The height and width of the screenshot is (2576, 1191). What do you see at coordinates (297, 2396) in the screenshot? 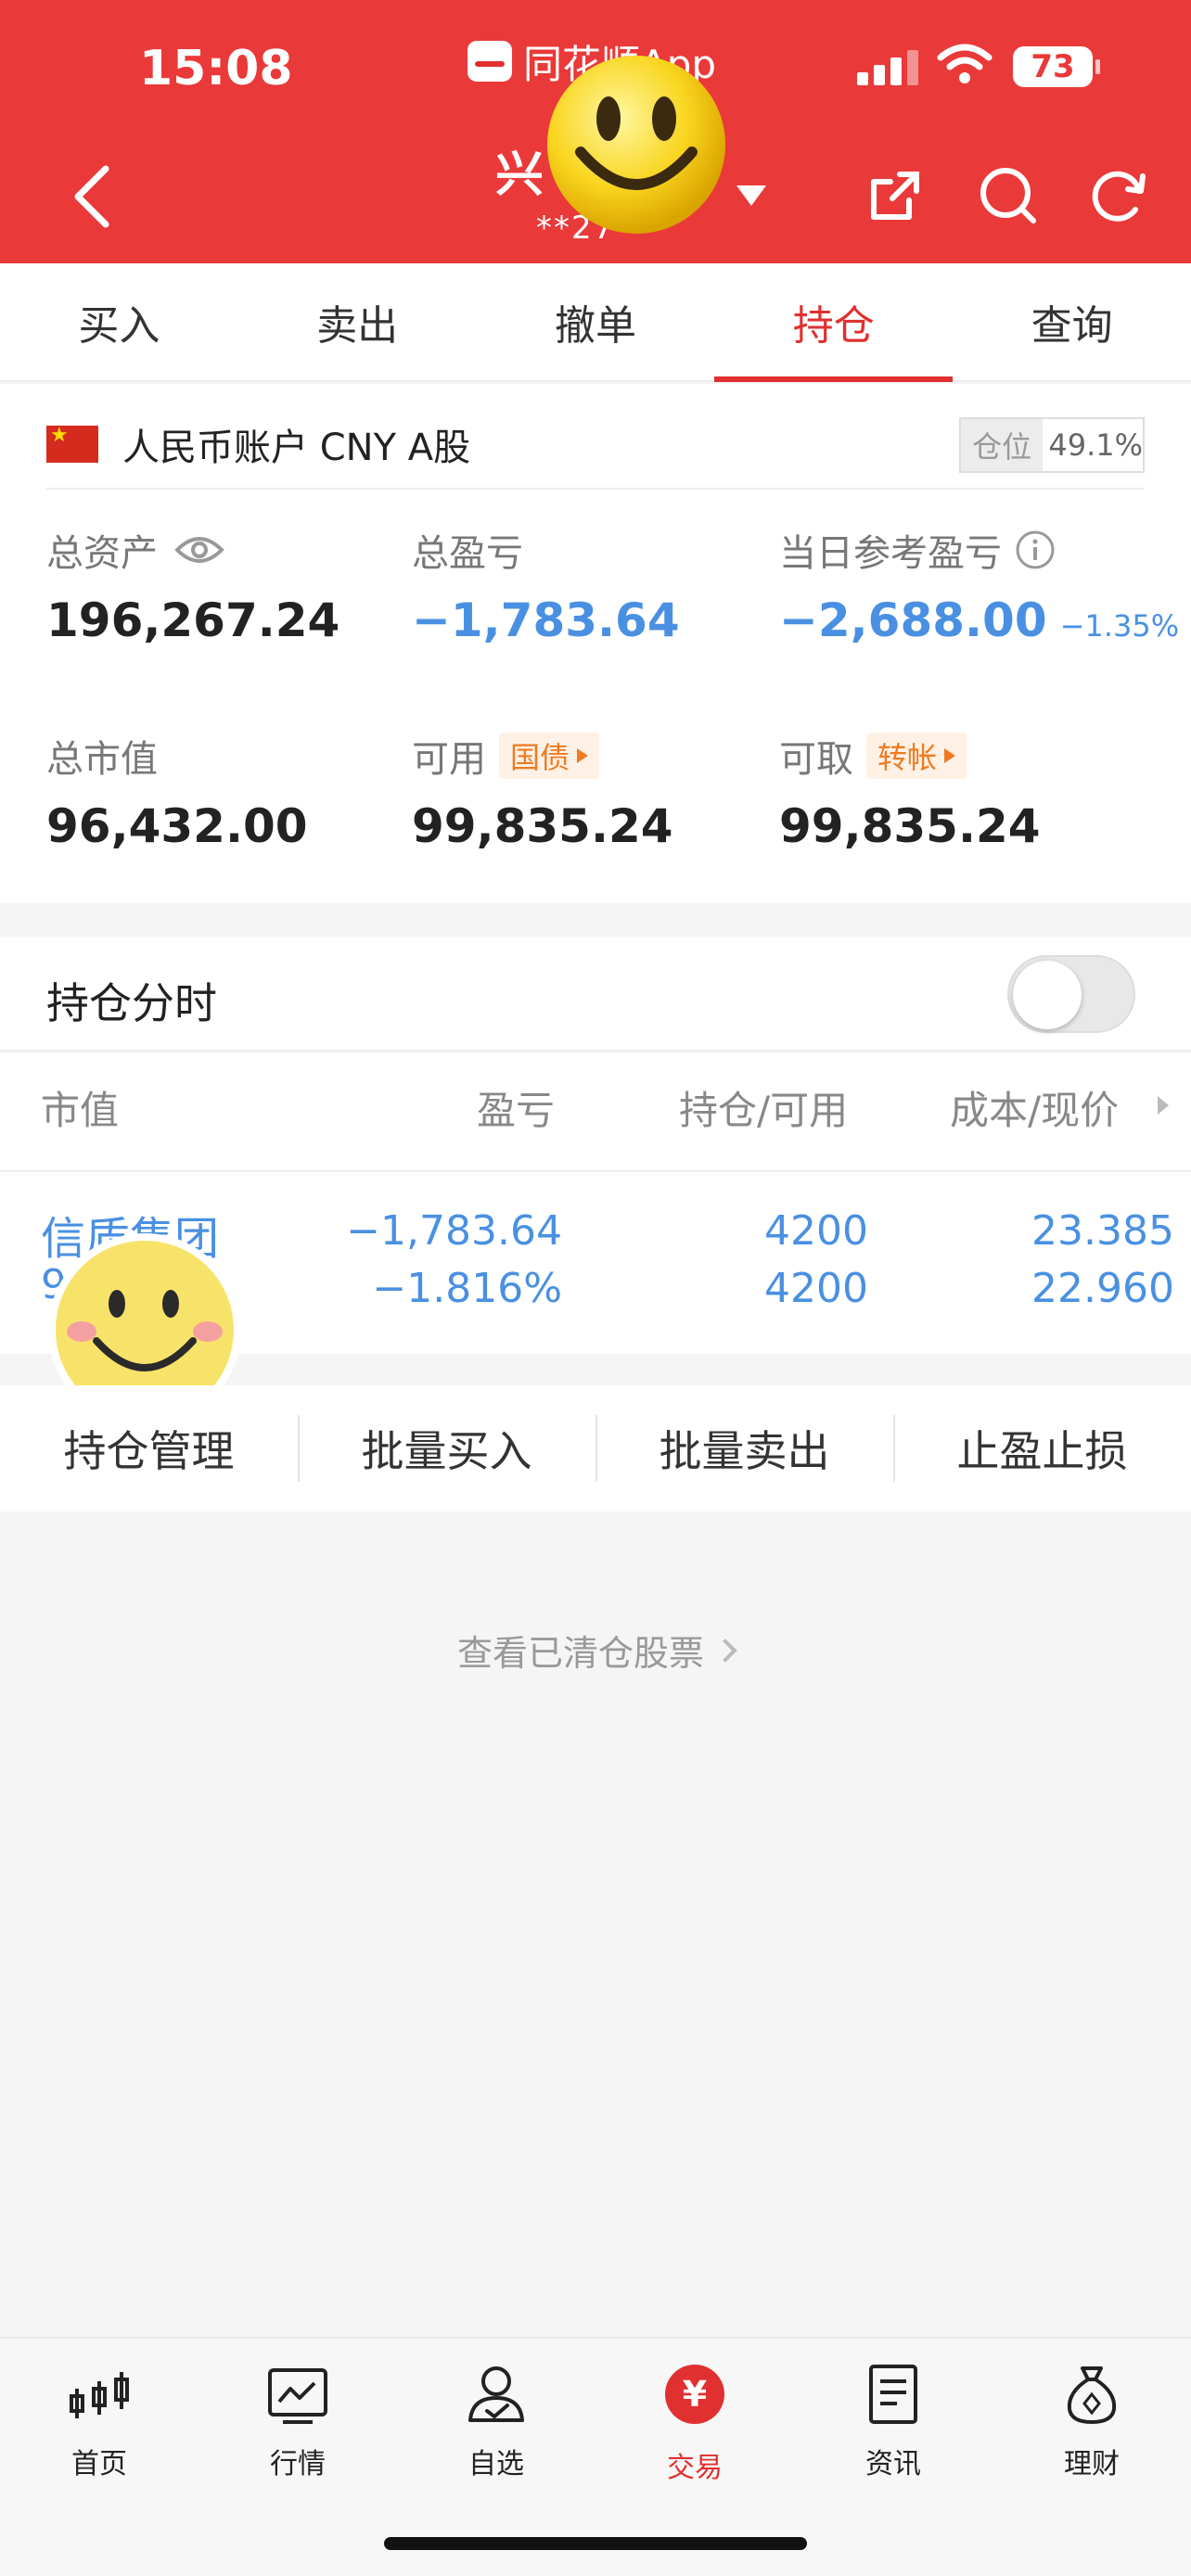
I see `chart-icon` at bounding box center [297, 2396].